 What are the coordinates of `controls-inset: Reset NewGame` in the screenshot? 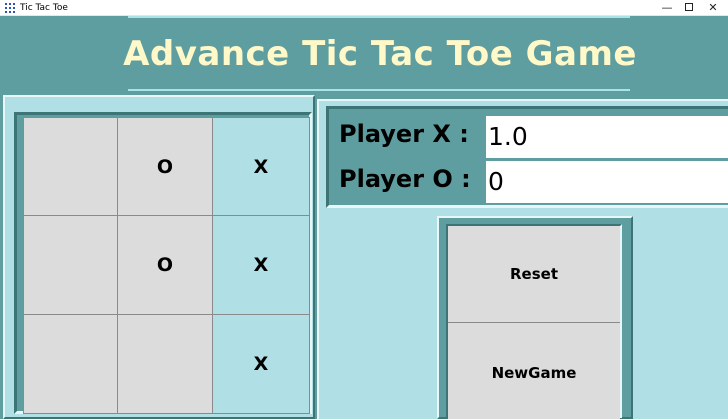 It's located at (534, 321).